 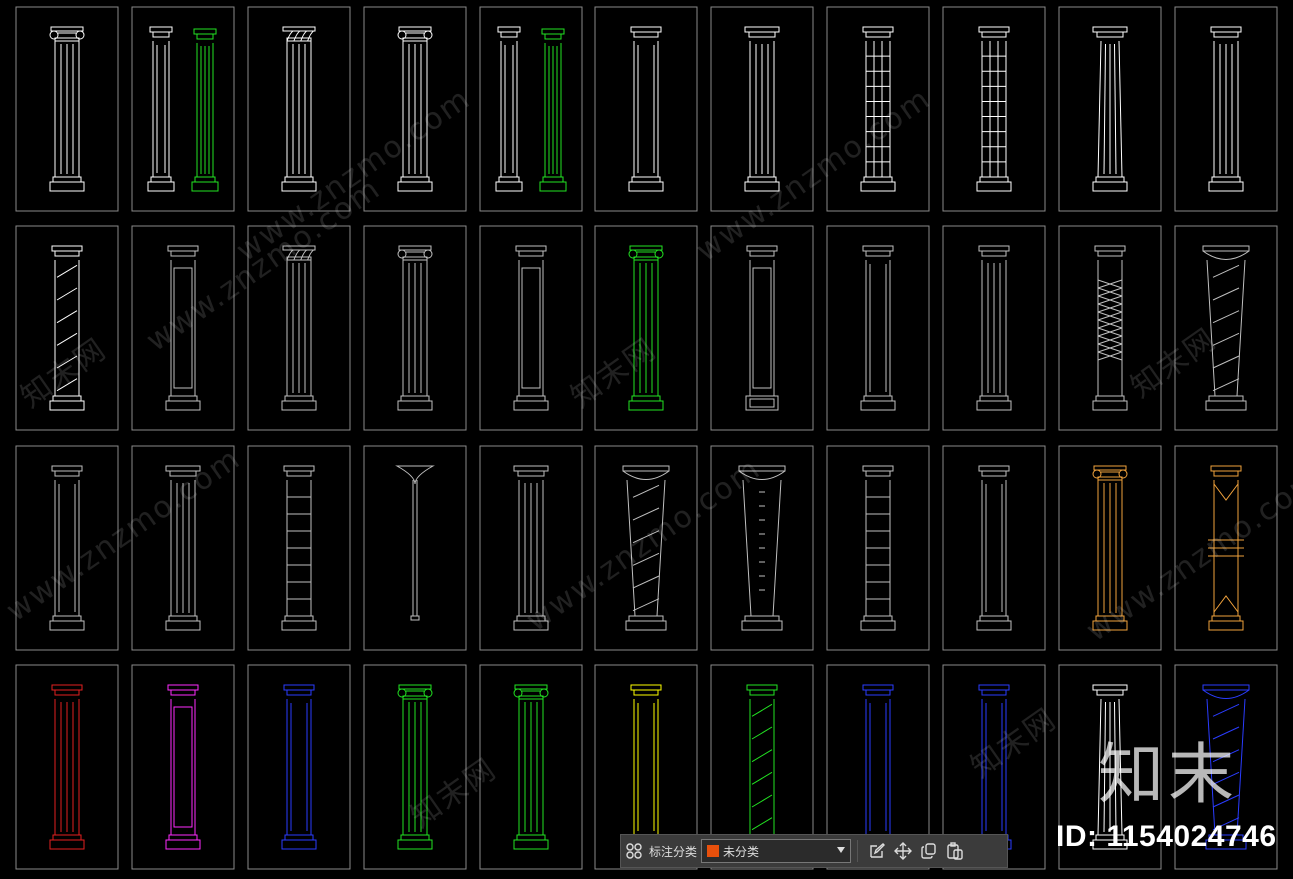 What do you see at coordinates (634, 851) in the screenshot?
I see `grid-icon` at bounding box center [634, 851].